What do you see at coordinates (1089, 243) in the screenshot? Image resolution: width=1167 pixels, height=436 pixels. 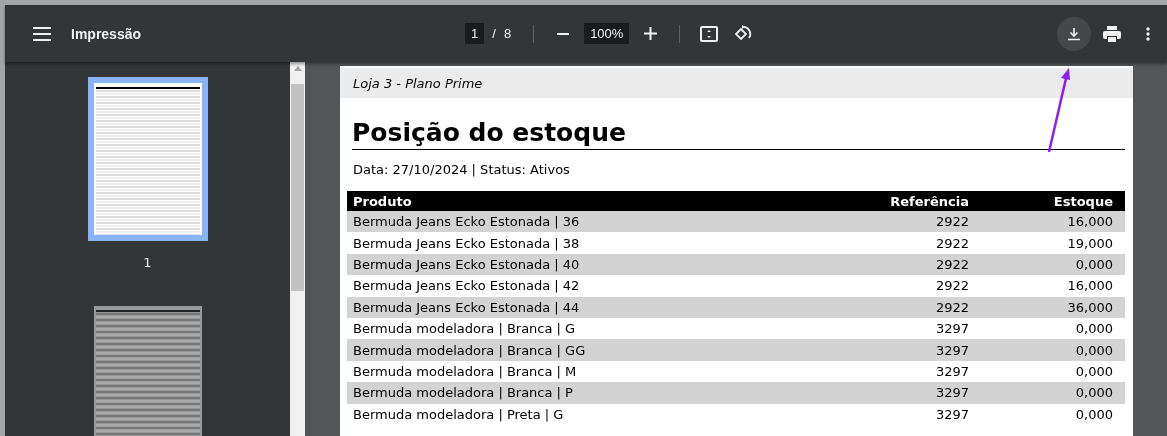 I see `table-cell-text: 19,000` at bounding box center [1089, 243].